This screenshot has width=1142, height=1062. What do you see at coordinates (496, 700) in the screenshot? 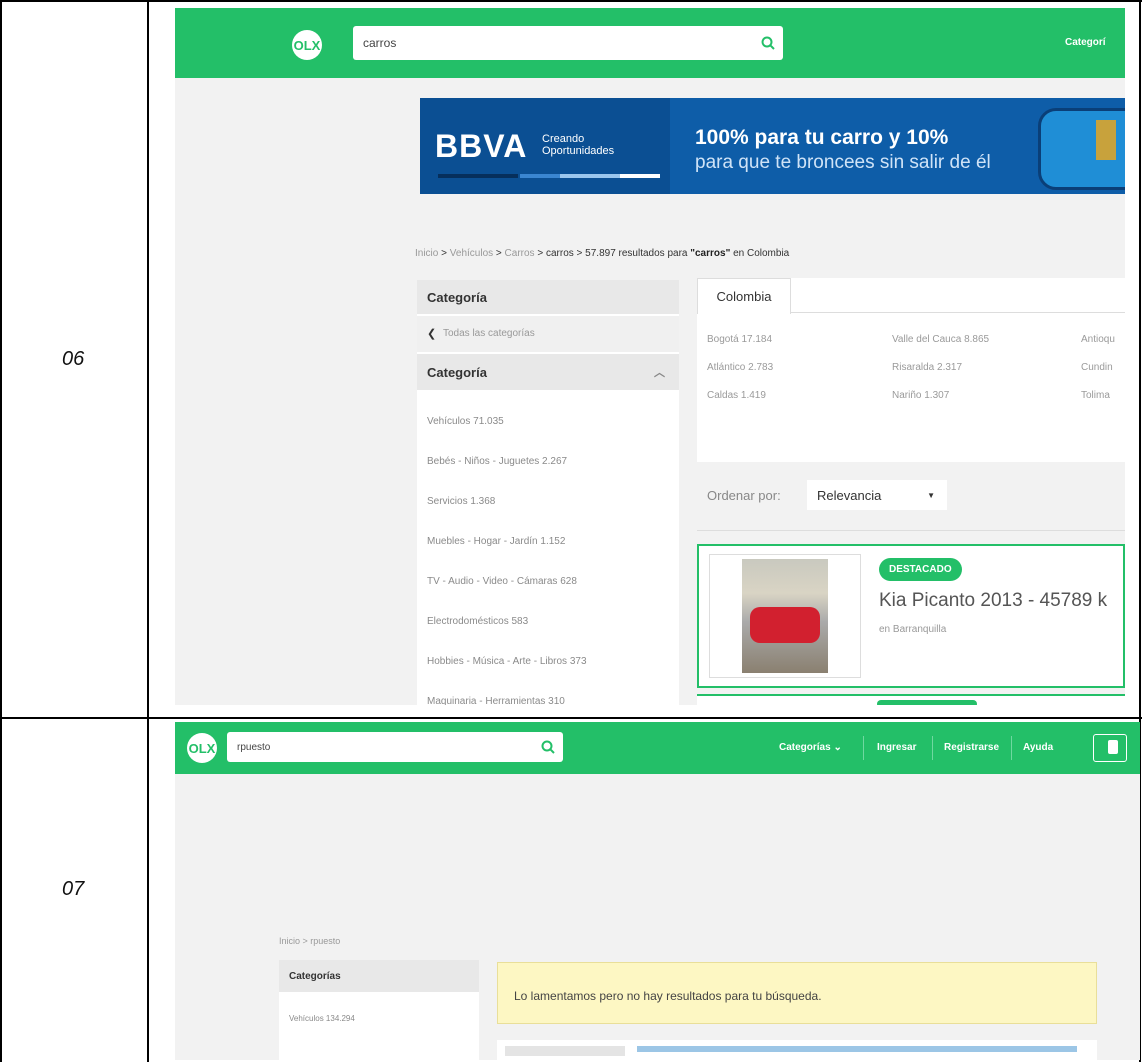
I see `category-item: Maquinaria - Herramientas 310` at bounding box center [496, 700].